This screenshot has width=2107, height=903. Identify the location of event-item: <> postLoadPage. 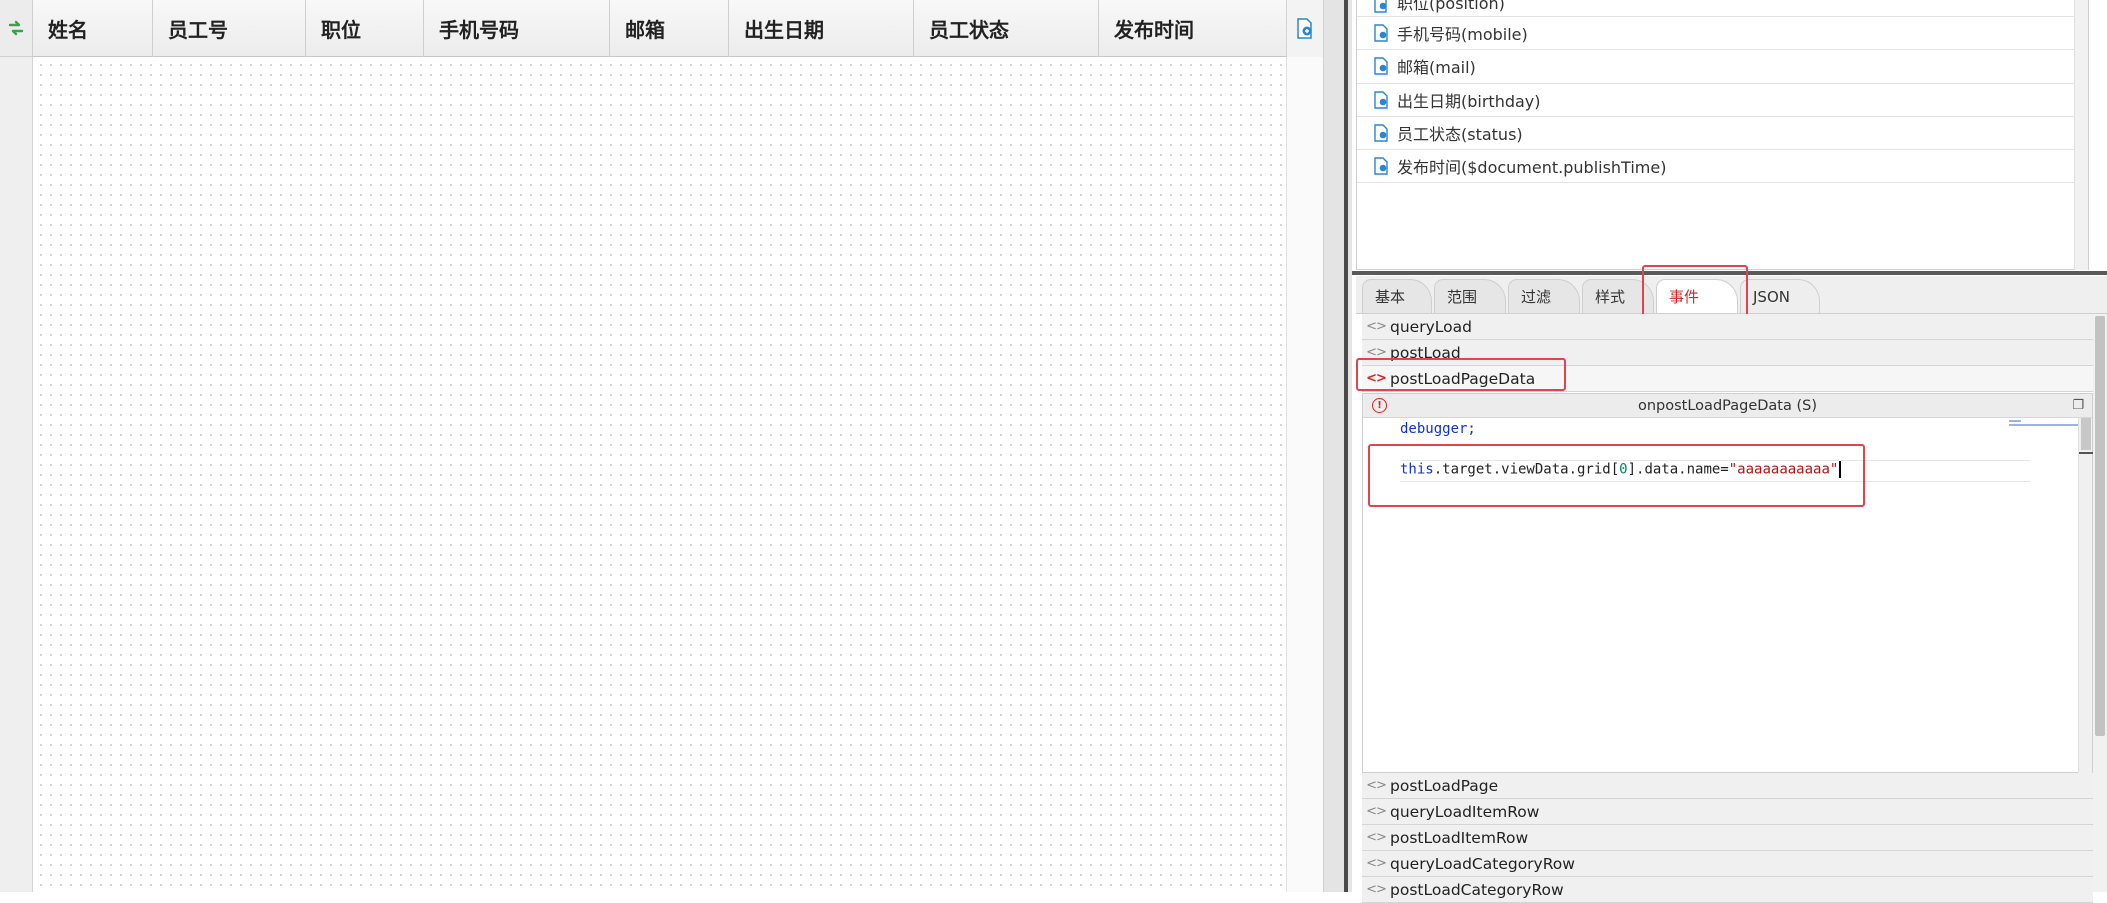
(1727, 786).